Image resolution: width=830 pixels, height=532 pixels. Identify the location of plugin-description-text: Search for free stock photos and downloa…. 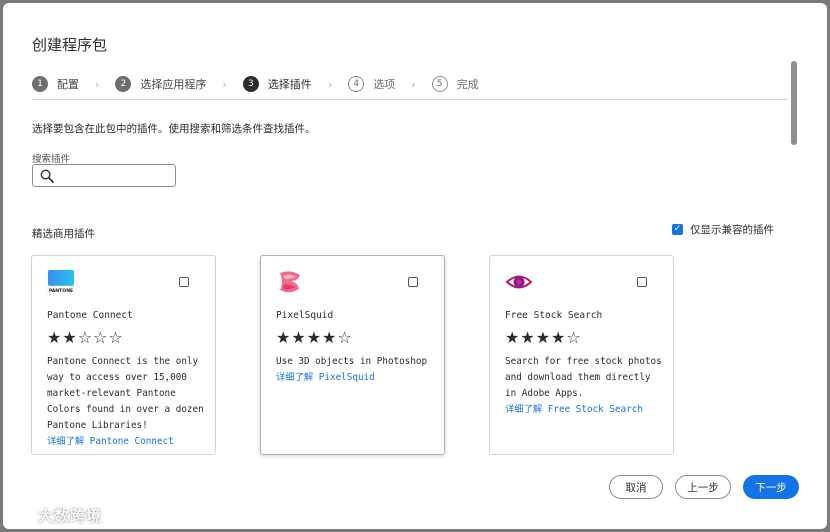
(583, 377).